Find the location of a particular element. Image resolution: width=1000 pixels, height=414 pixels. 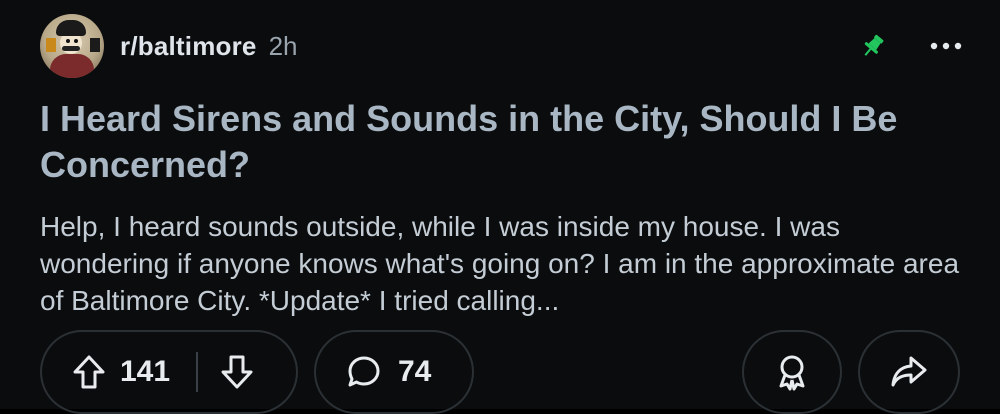

downvote-arrow-icon is located at coordinates (237, 372).